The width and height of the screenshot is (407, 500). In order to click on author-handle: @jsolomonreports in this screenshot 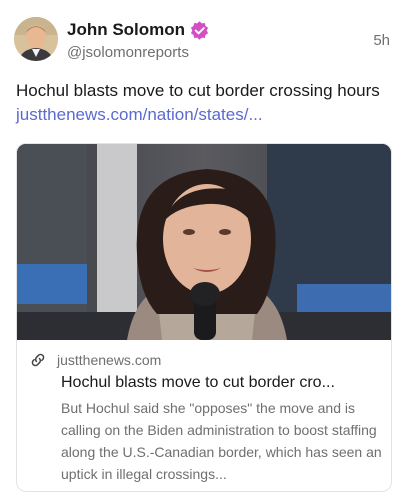, I will do `click(138, 52)`.